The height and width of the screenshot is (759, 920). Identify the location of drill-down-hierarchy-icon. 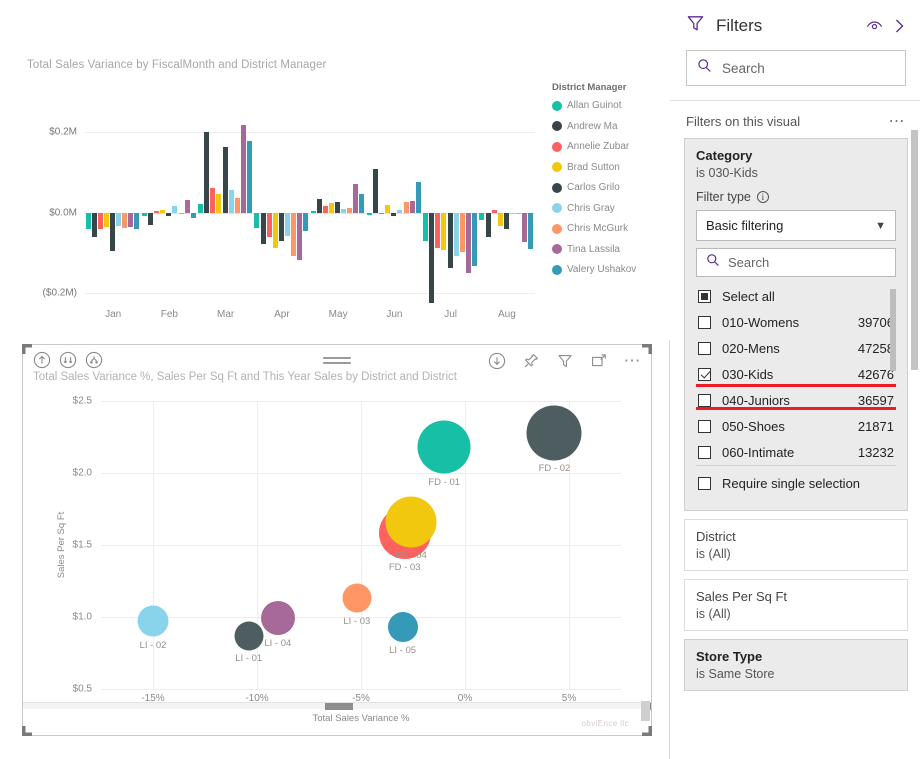
(93, 359).